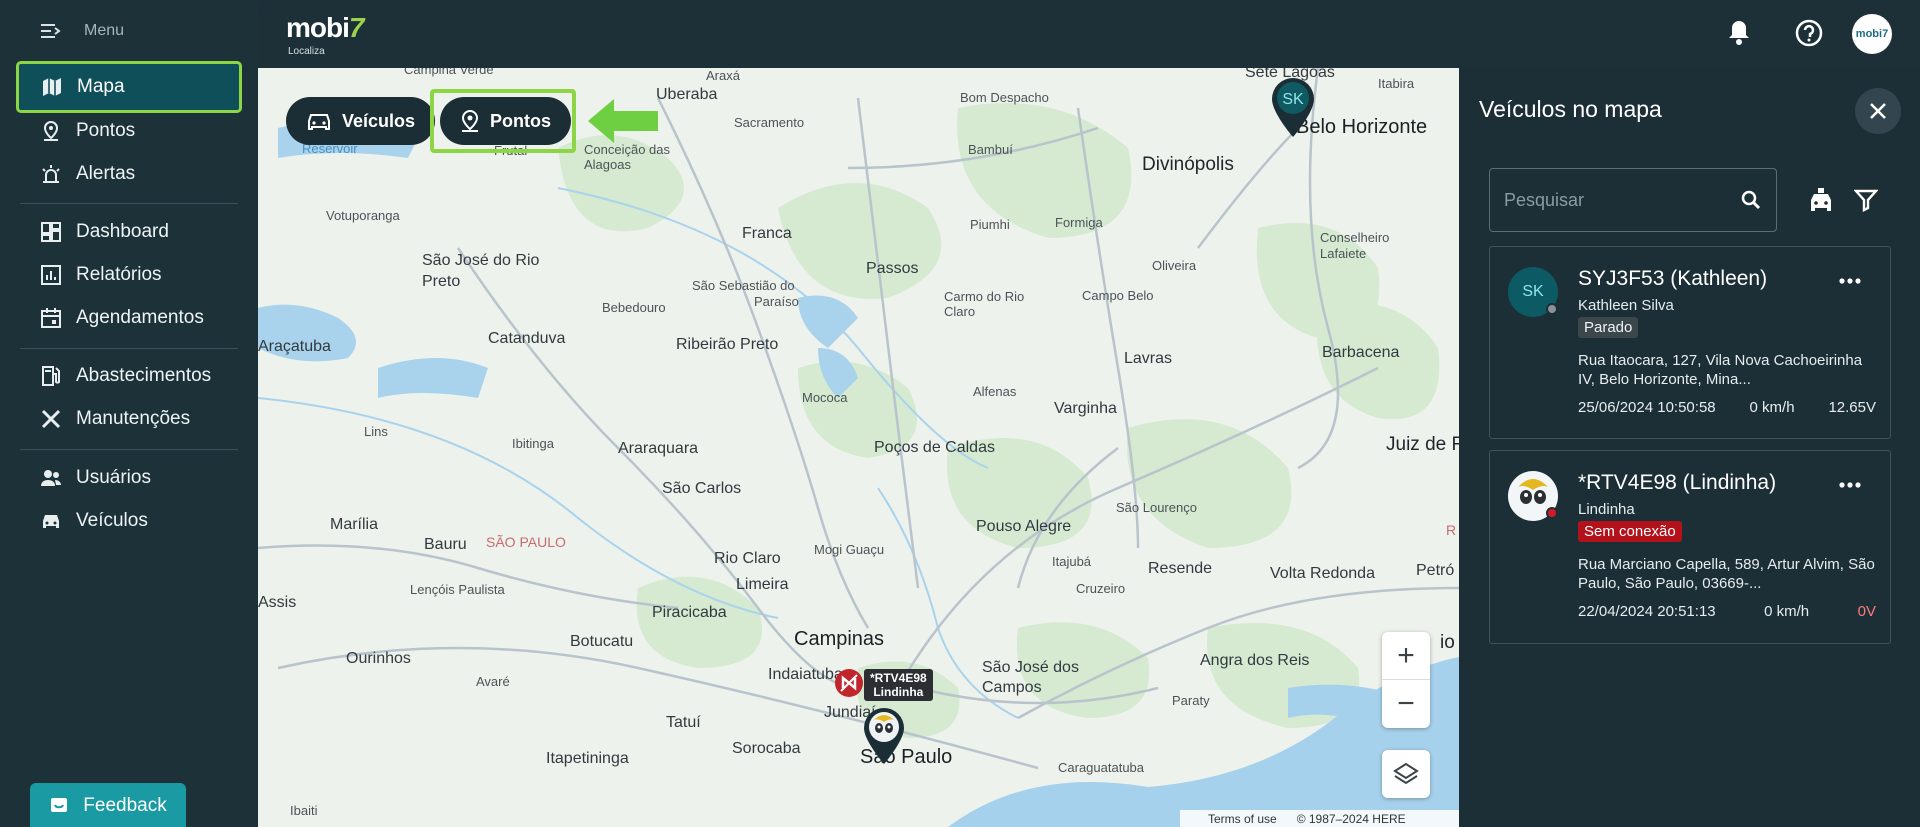 The width and height of the screenshot is (1920, 827). What do you see at coordinates (101, 86) in the screenshot?
I see `sidebar-item-label: Mapa` at bounding box center [101, 86].